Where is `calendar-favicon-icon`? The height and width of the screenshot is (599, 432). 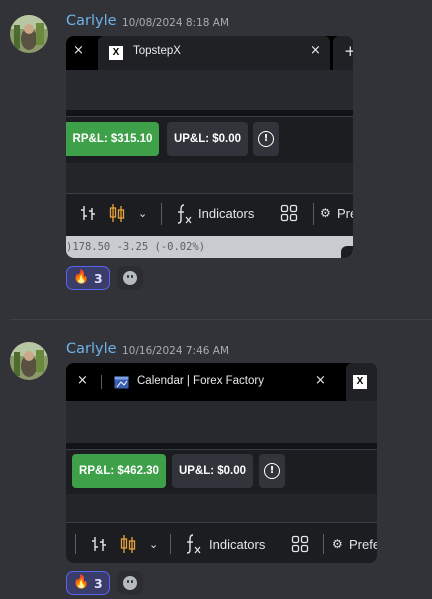
calendar-favicon-icon is located at coordinates (121, 382).